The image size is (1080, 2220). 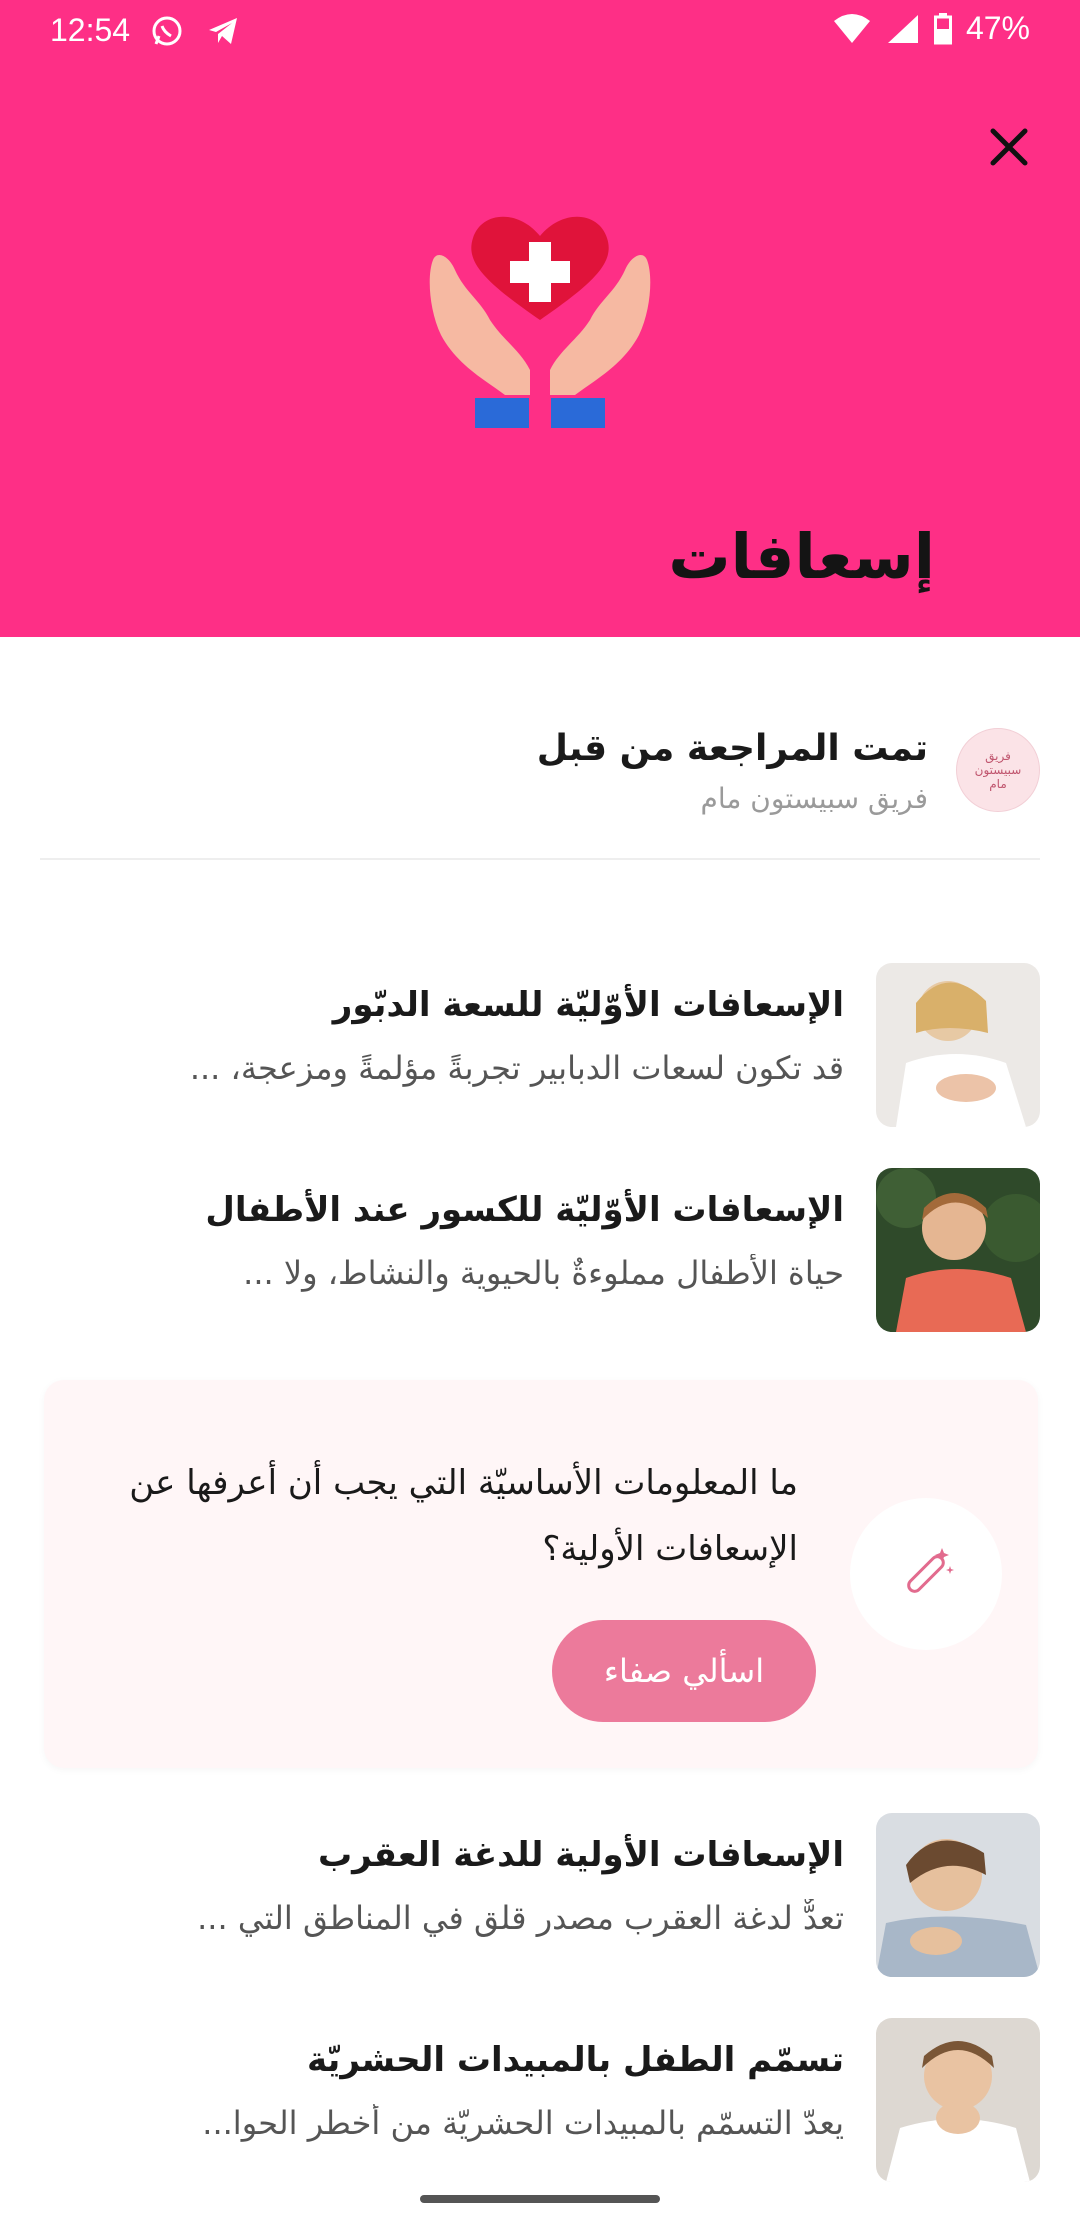 I want to click on article-title: الإسعافات الأولية للدغة العقرب, so click(x=581, y=1855).